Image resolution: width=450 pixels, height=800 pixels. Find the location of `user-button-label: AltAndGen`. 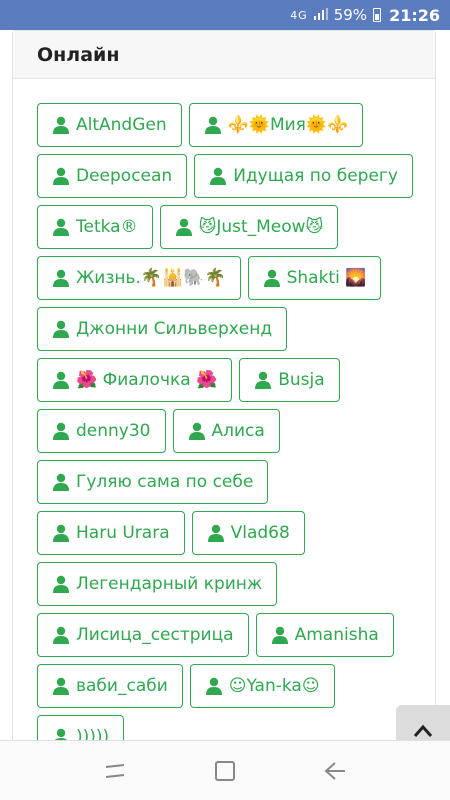

user-button-label: AltAndGen is located at coordinates (121, 125).